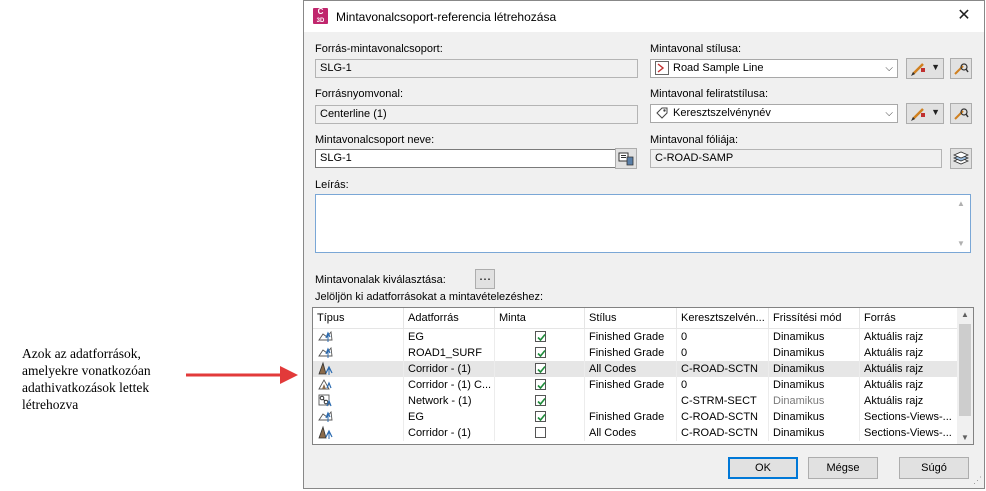 The image size is (986, 491). I want to click on layer-select-button, so click(961, 158).